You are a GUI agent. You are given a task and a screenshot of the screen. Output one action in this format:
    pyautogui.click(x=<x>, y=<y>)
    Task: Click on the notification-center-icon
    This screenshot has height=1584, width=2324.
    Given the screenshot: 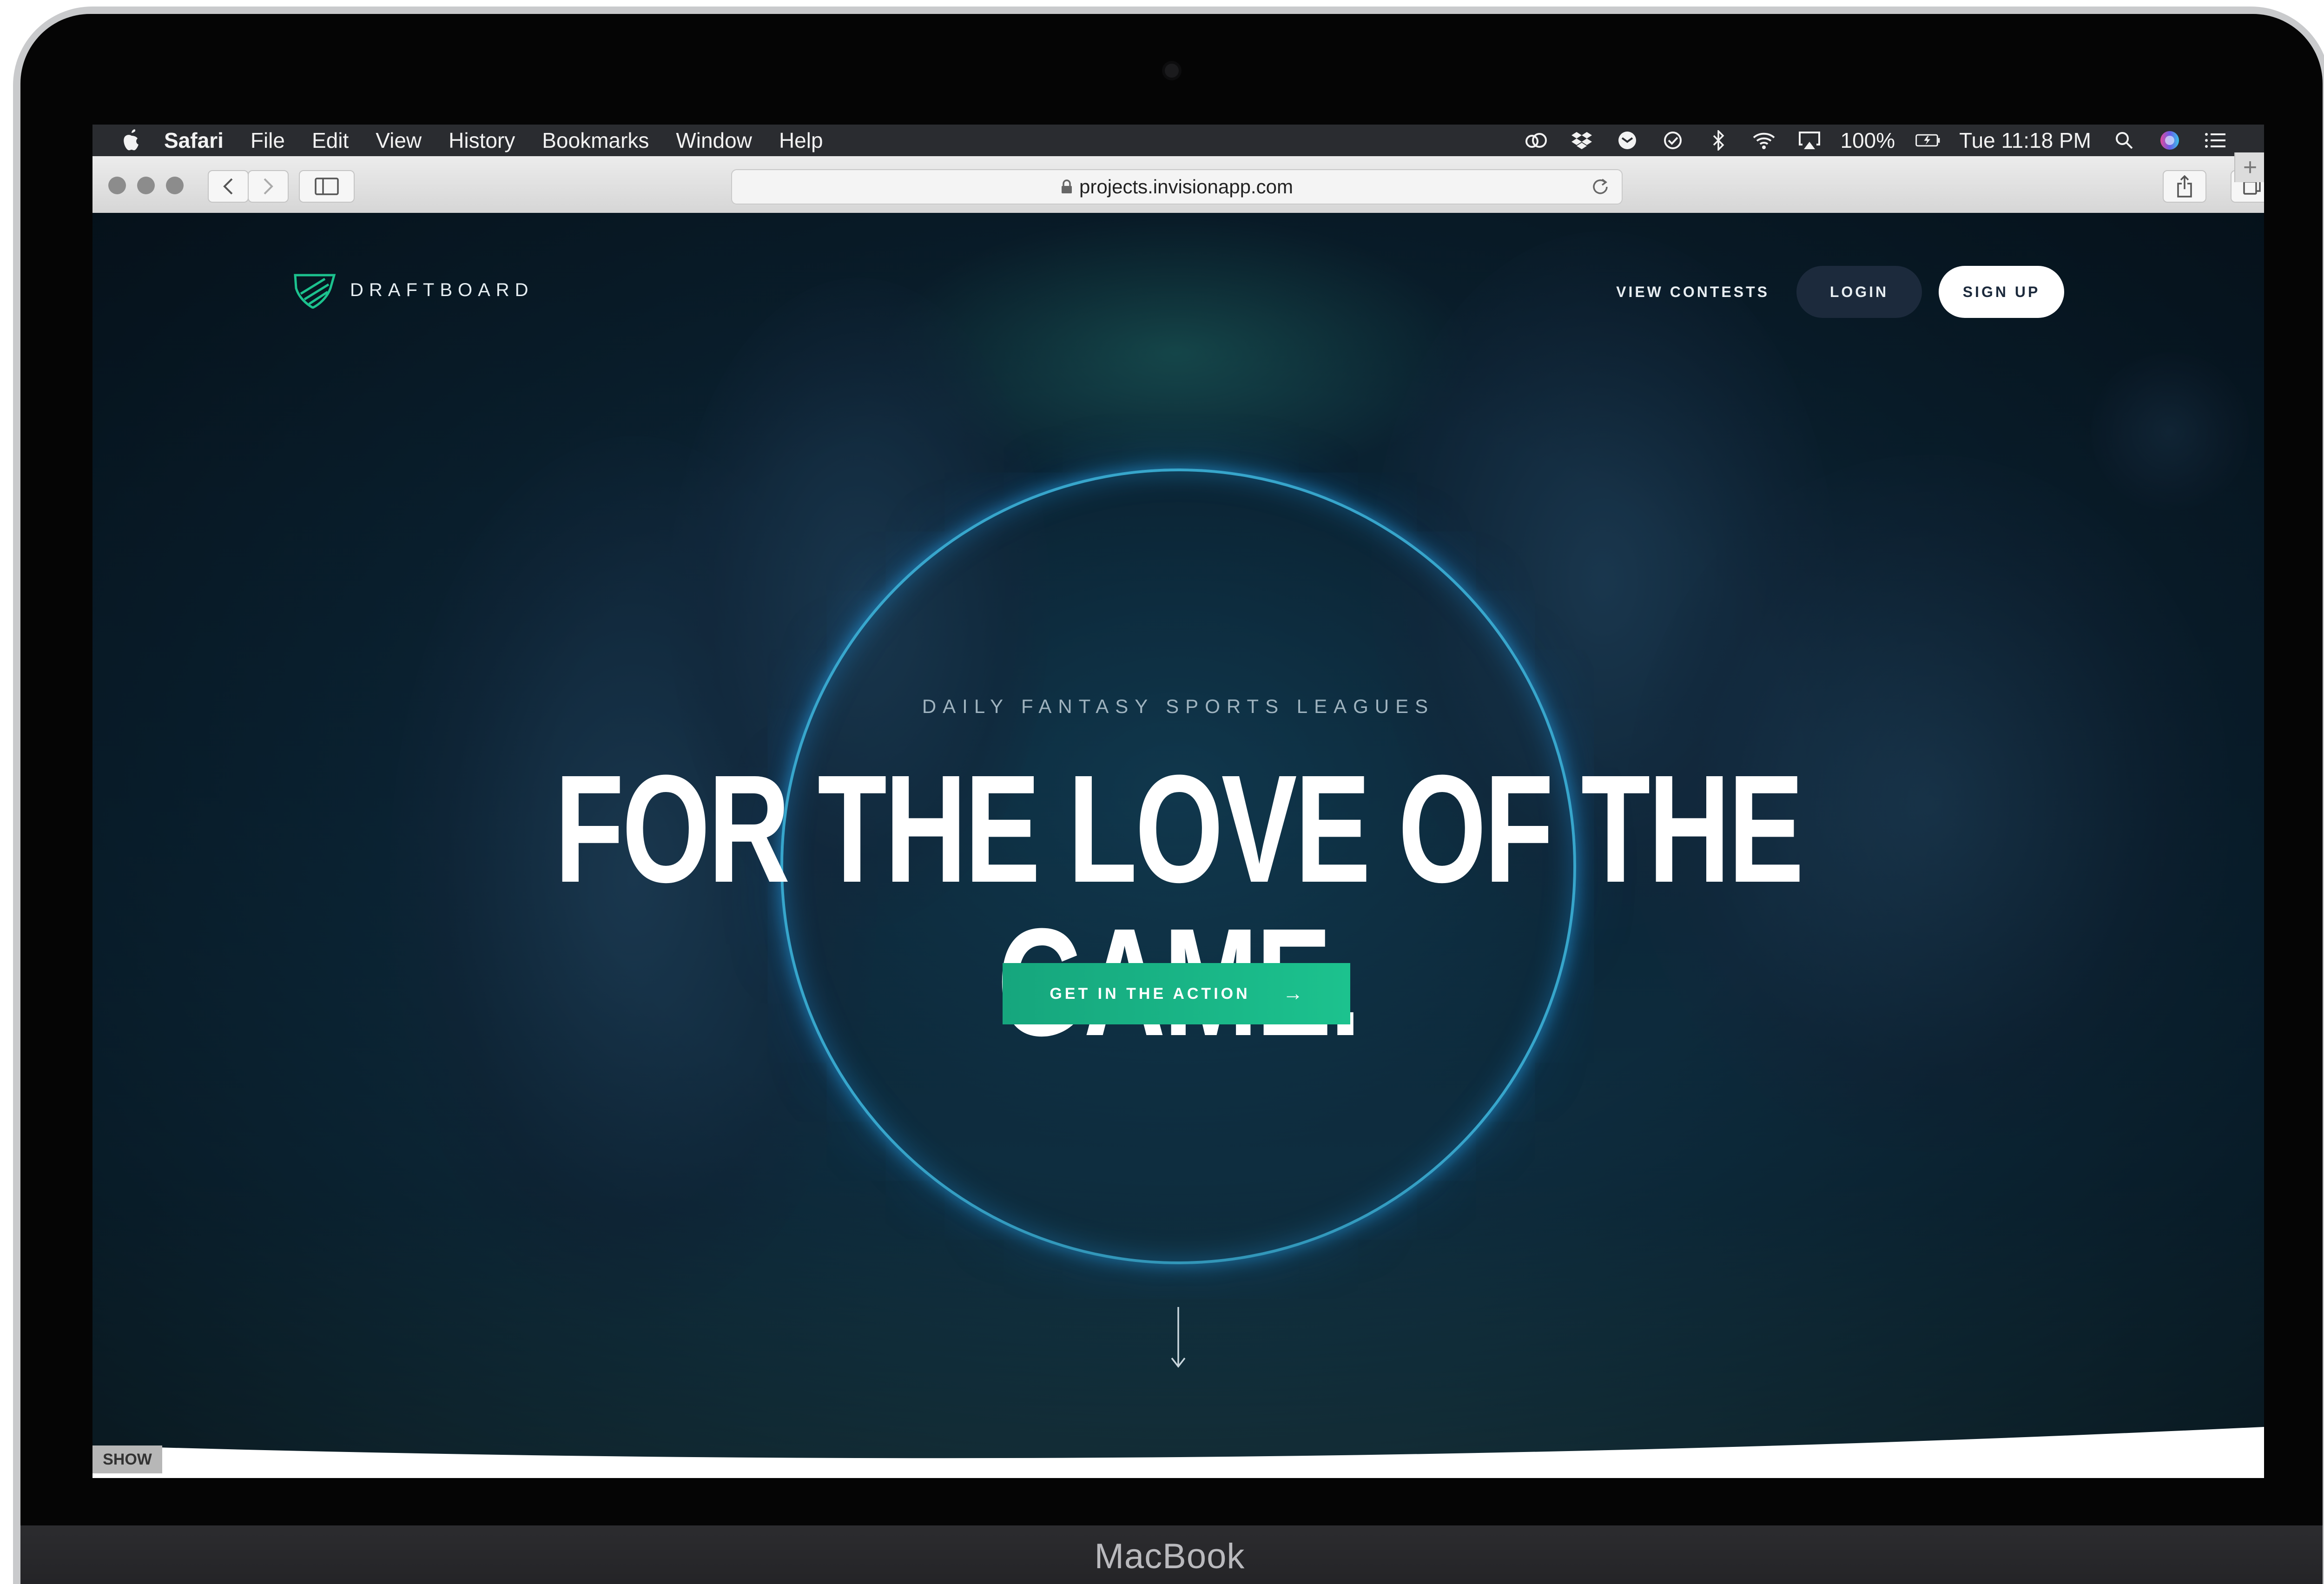 What is the action you would take?
    pyautogui.click(x=2215, y=140)
    